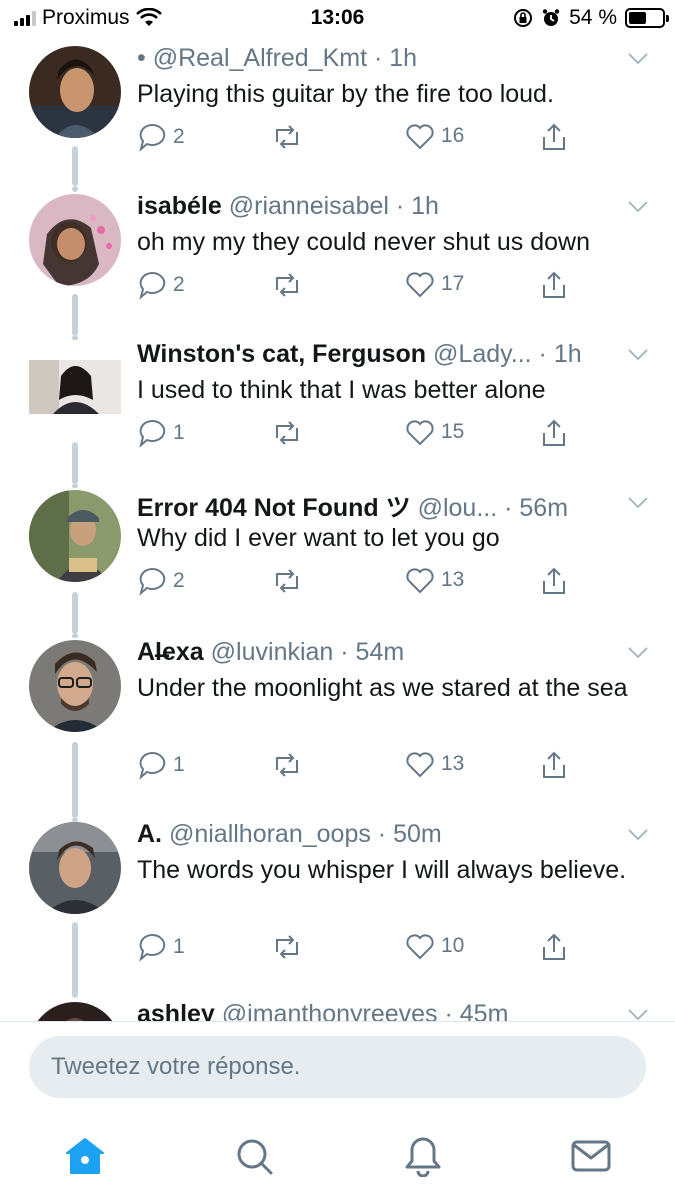 The width and height of the screenshot is (675, 1200). What do you see at coordinates (330, 1010) in the screenshot?
I see `tweet-handle: @imanthonyreeves` at bounding box center [330, 1010].